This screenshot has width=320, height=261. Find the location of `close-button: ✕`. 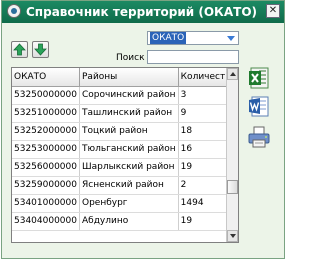

close-button: ✕ is located at coordinates (273, 11).